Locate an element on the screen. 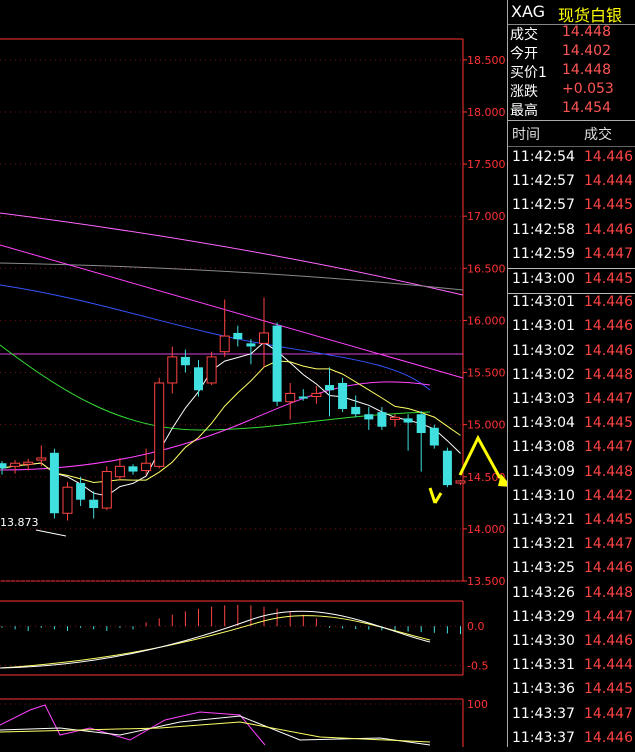  quote-row: 成交 14.448 is located at coordinates (571, 33).